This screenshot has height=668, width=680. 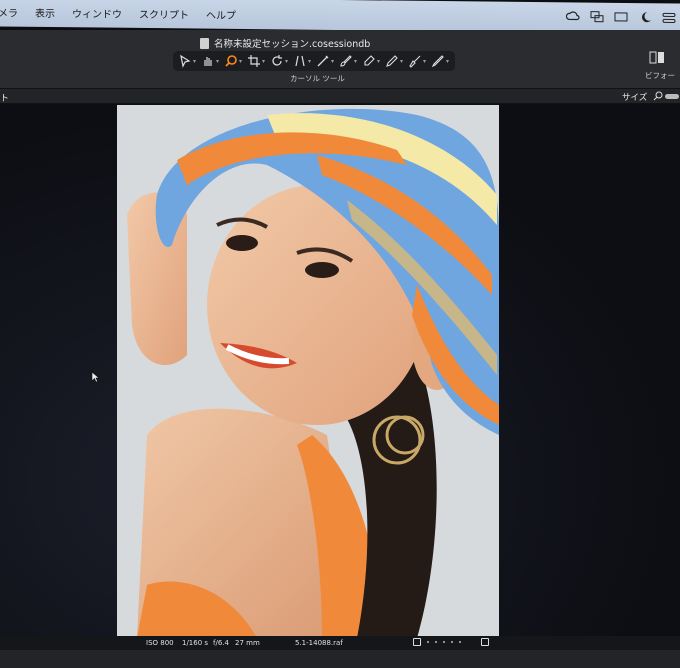 What do you see at coordinates (658, 96) in the screenshot?
I see `zoom-icon` at bounding box center [658, 96].